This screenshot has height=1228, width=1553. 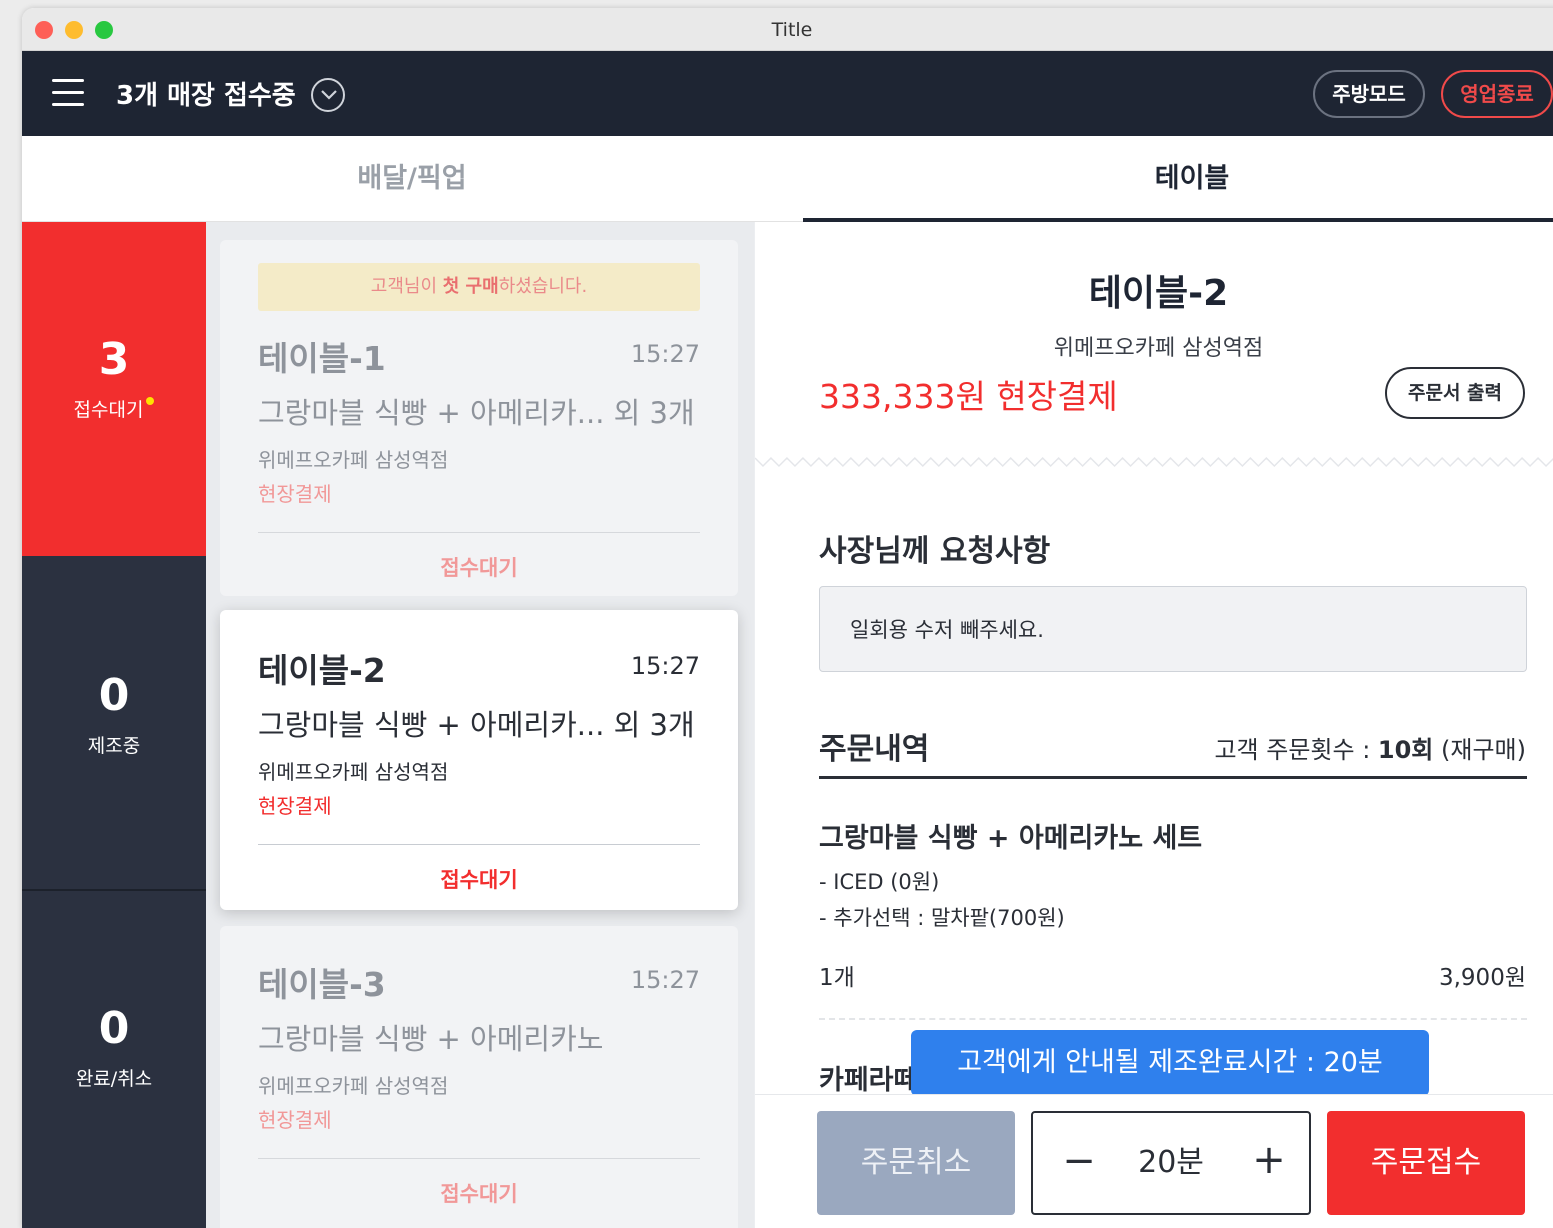 What do you see at coordinates (206, 96) in the screenshot?
I see `store-status-title: 3개 매장 접수중` at bounding box center [206, 96].